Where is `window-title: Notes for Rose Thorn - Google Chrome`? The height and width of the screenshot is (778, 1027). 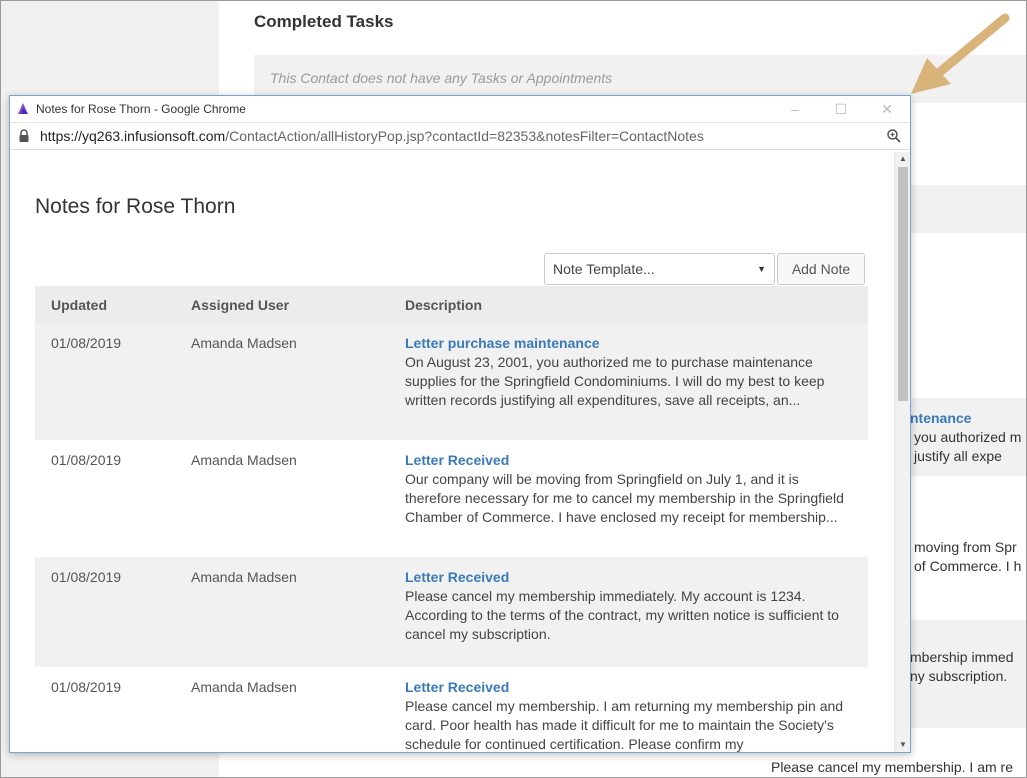 window-title: Notes for Rose Thorn - Google Chrome is located at coordinates (141, 109).